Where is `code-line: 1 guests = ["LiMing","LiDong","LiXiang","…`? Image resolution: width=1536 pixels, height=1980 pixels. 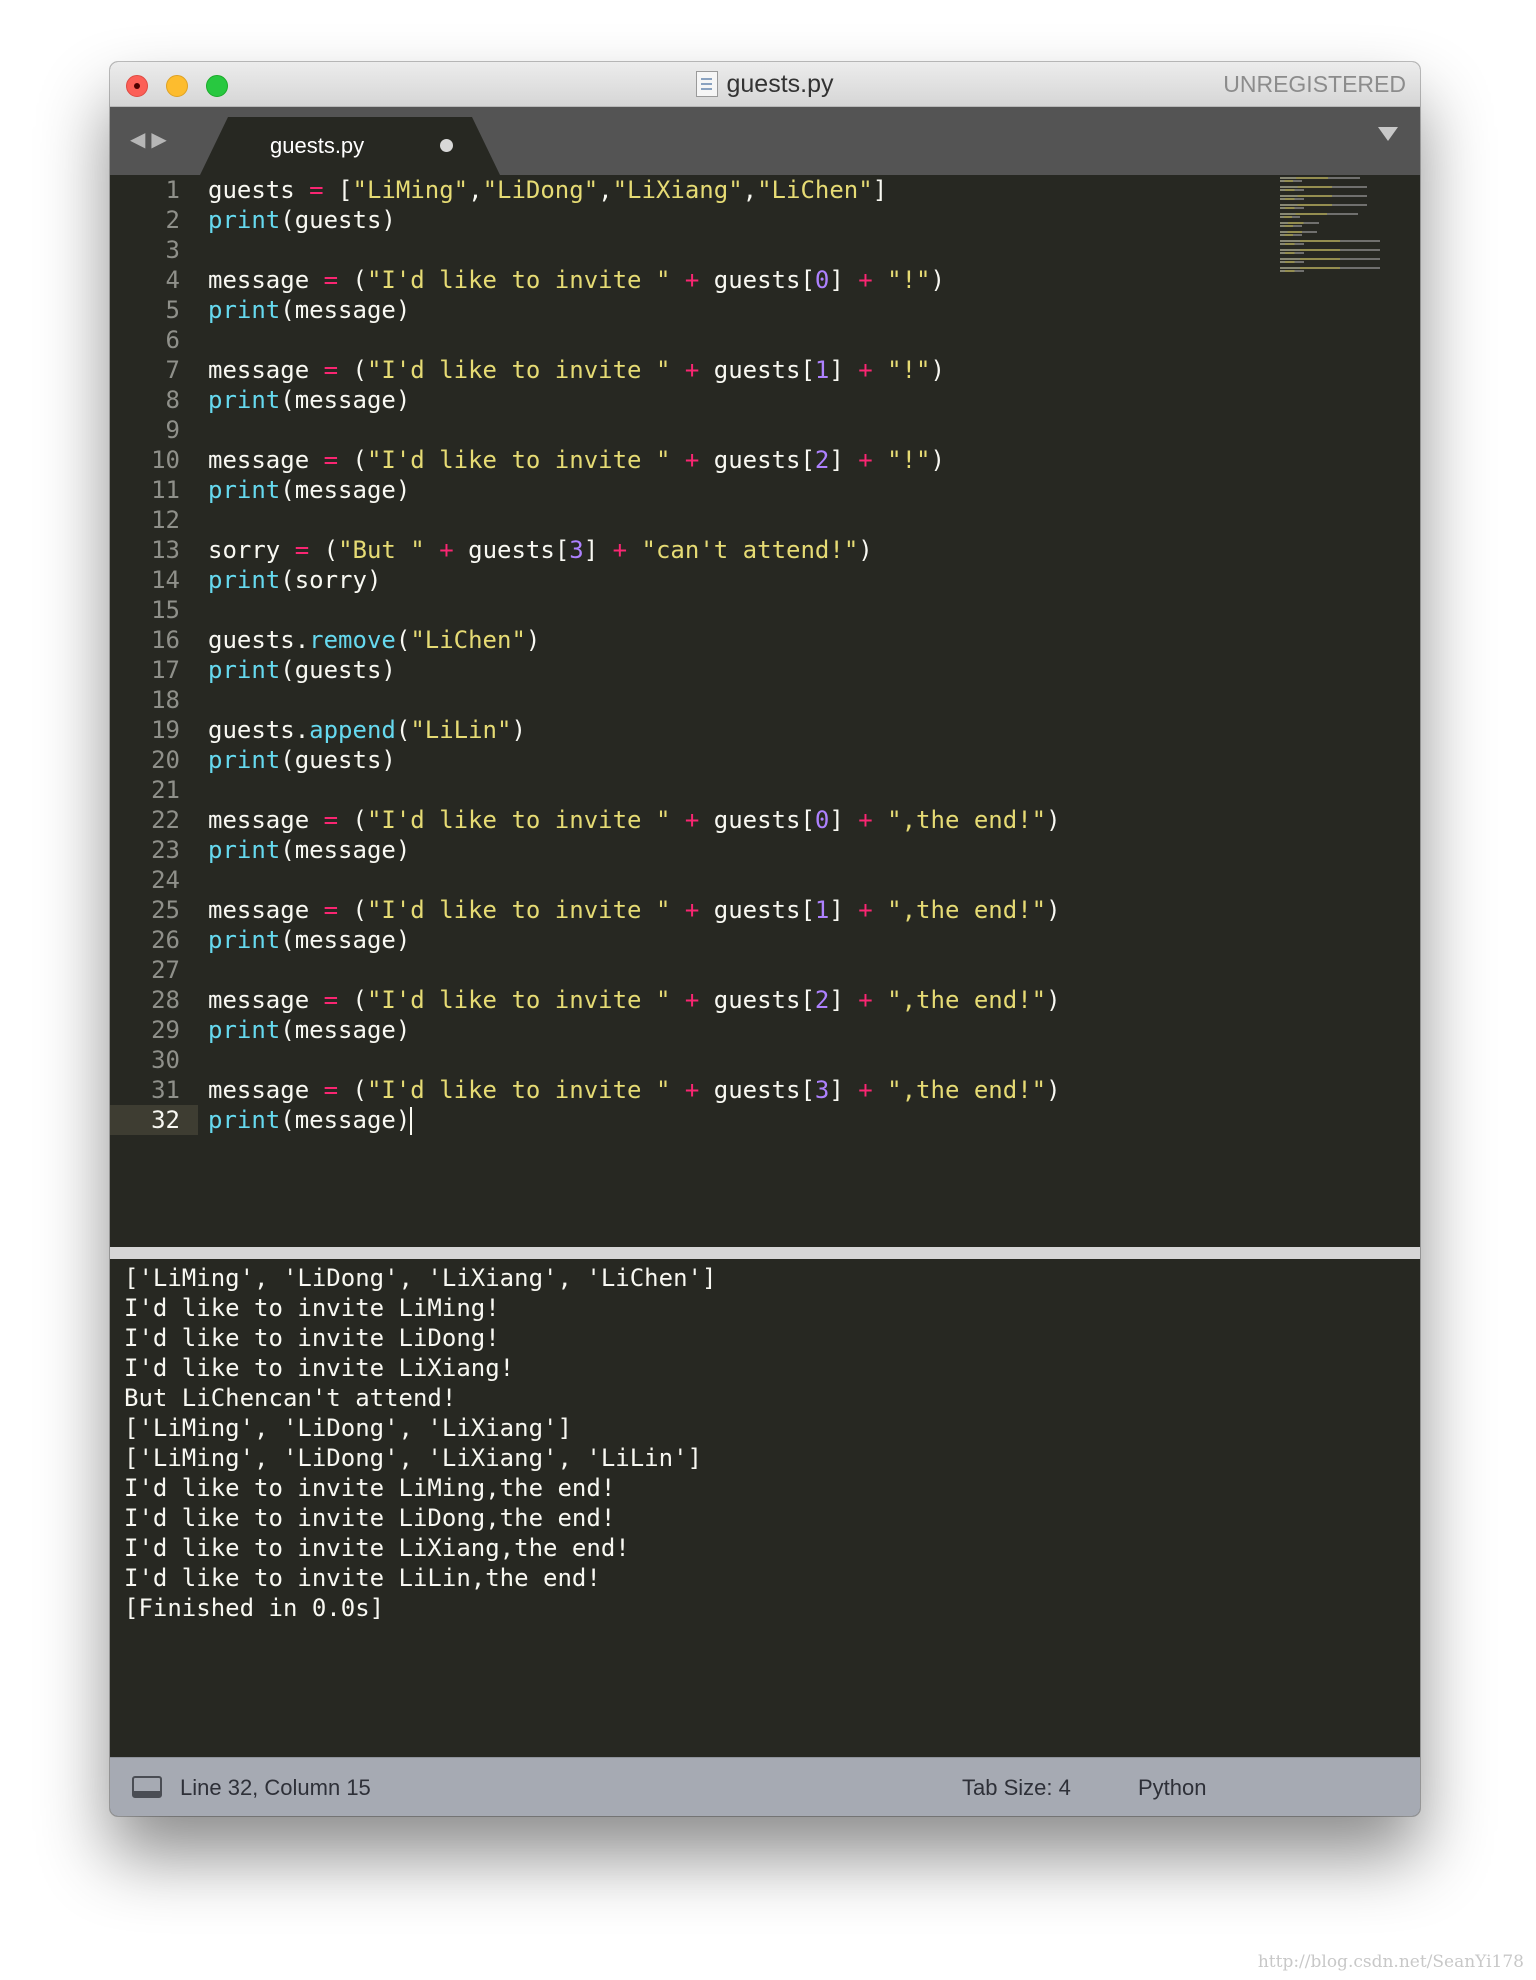 code-line: 1 guests = ["LiMing","LiDong","LiXiang","… is located at coordinates (685, 190).